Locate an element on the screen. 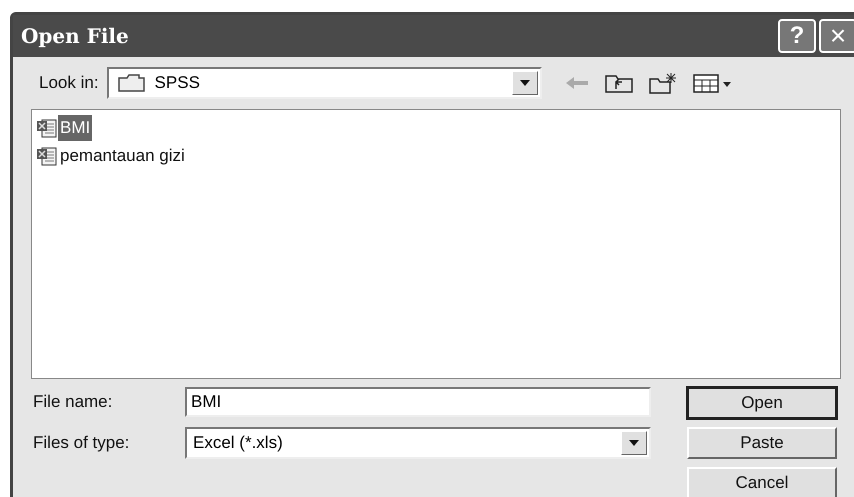 The height and width of the screenshot is (497, 854). close-button: × is located at coordinates (836, 35).